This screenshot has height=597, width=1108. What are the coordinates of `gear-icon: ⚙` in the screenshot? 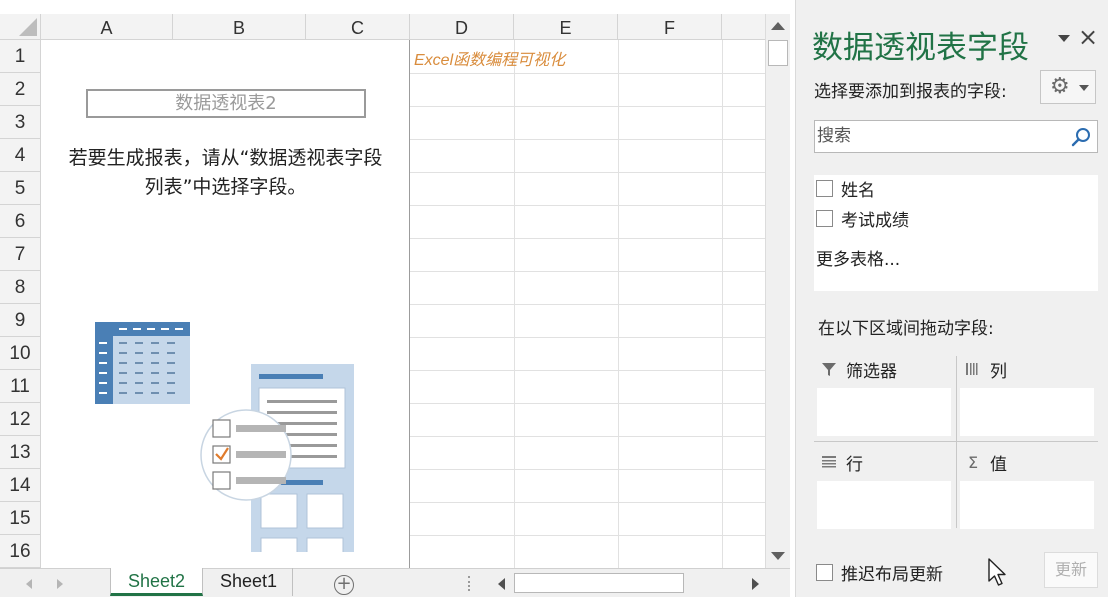 It's located at (1060, 86).